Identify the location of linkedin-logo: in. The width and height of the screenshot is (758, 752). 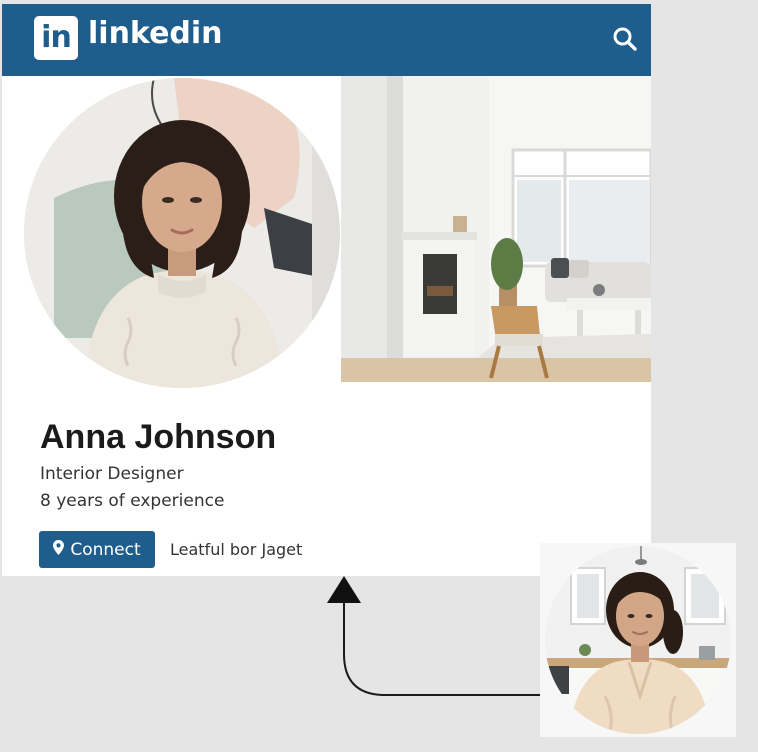
(56, 38).